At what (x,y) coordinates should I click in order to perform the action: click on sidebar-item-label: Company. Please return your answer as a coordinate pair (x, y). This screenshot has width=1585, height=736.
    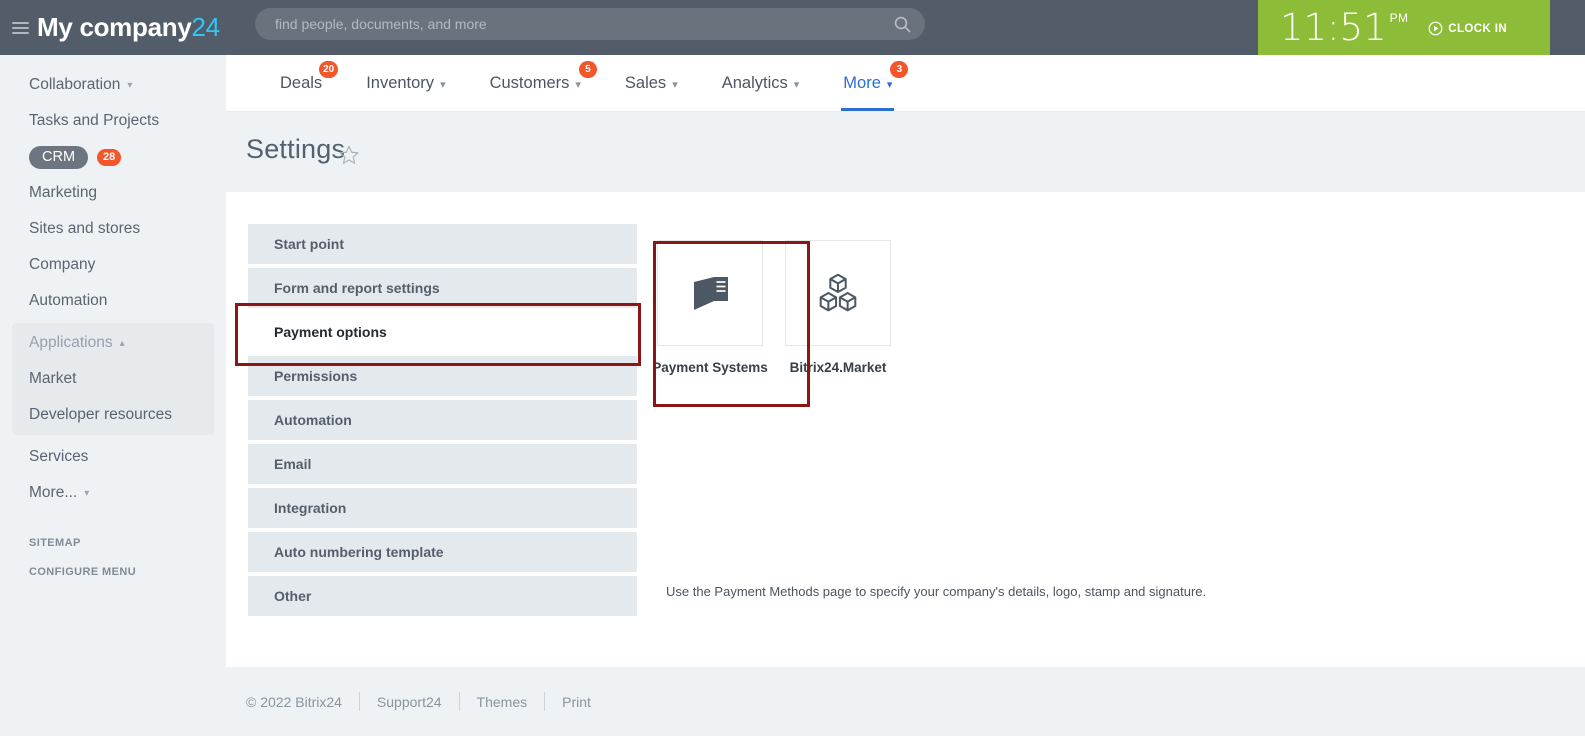
    Looking at the image, I should click on (62, 264).